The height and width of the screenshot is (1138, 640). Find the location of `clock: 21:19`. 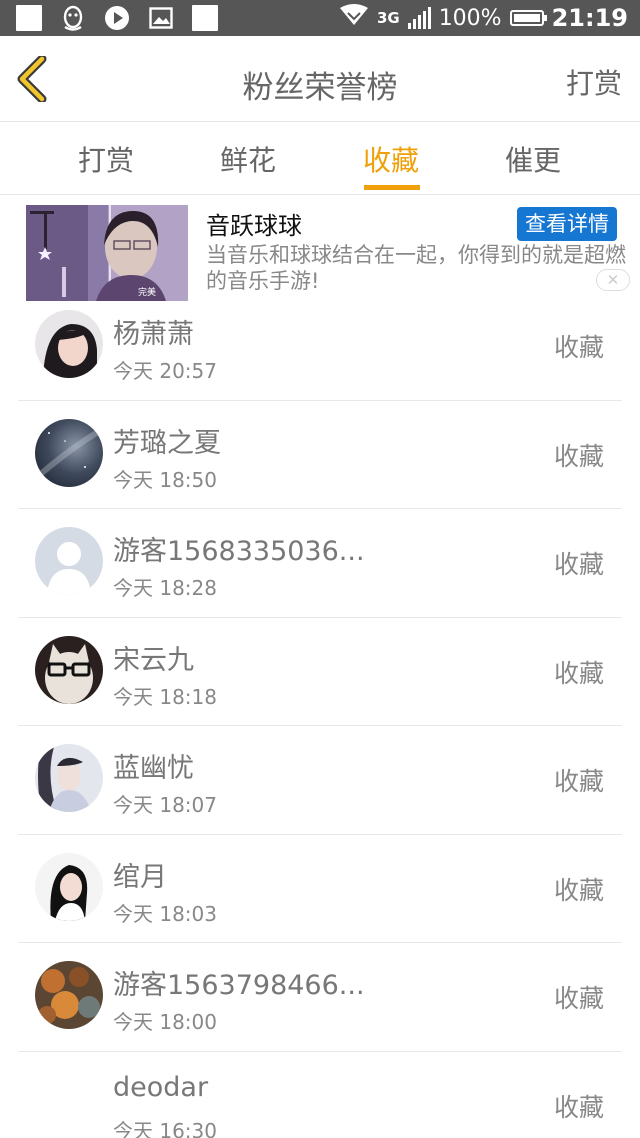

clock: 21:19 is located at coordinates (589, 18).